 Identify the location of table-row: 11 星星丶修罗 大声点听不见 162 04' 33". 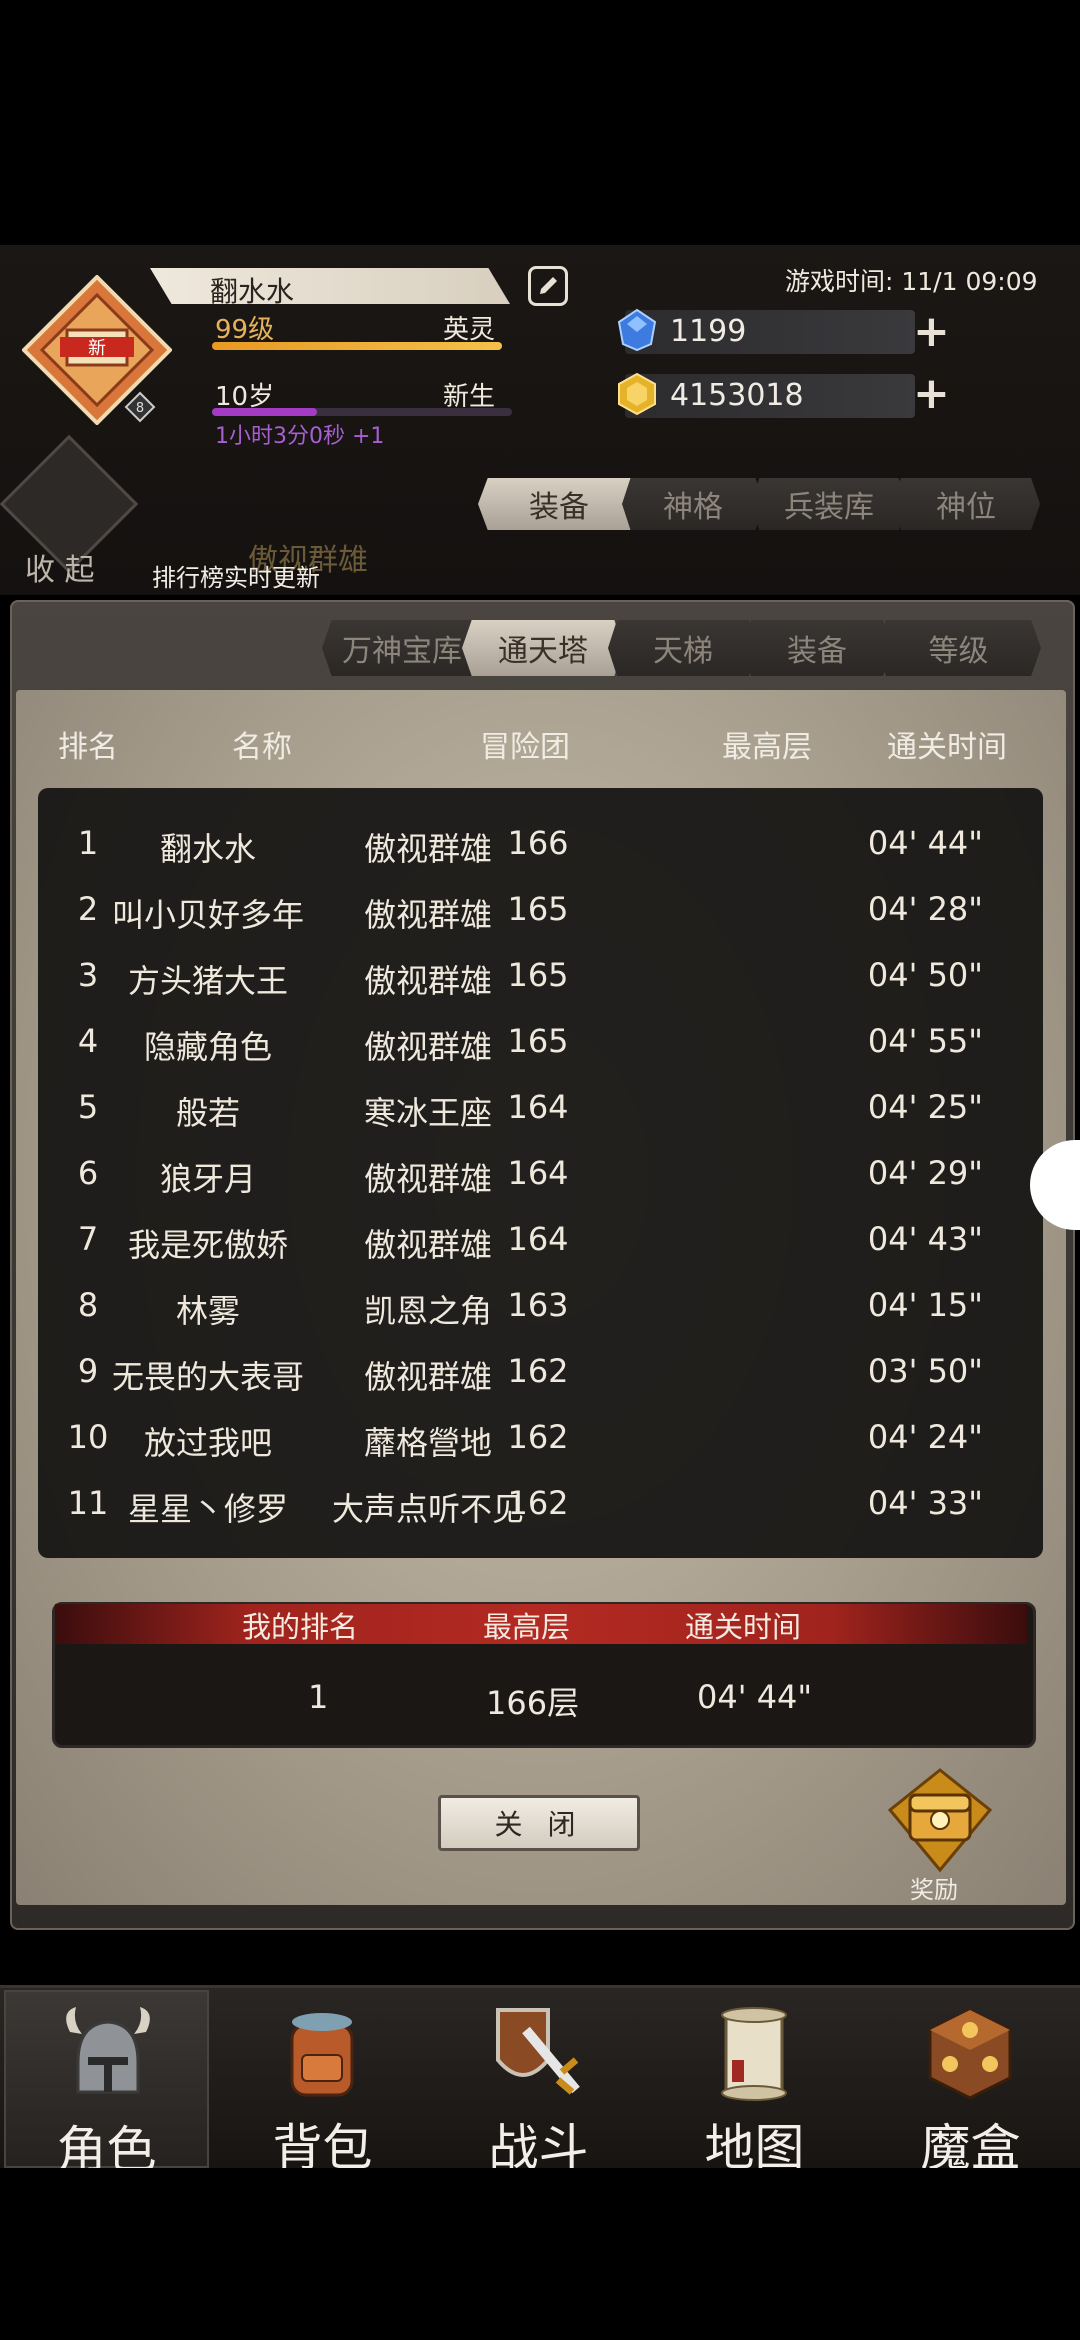
(540, 1517).